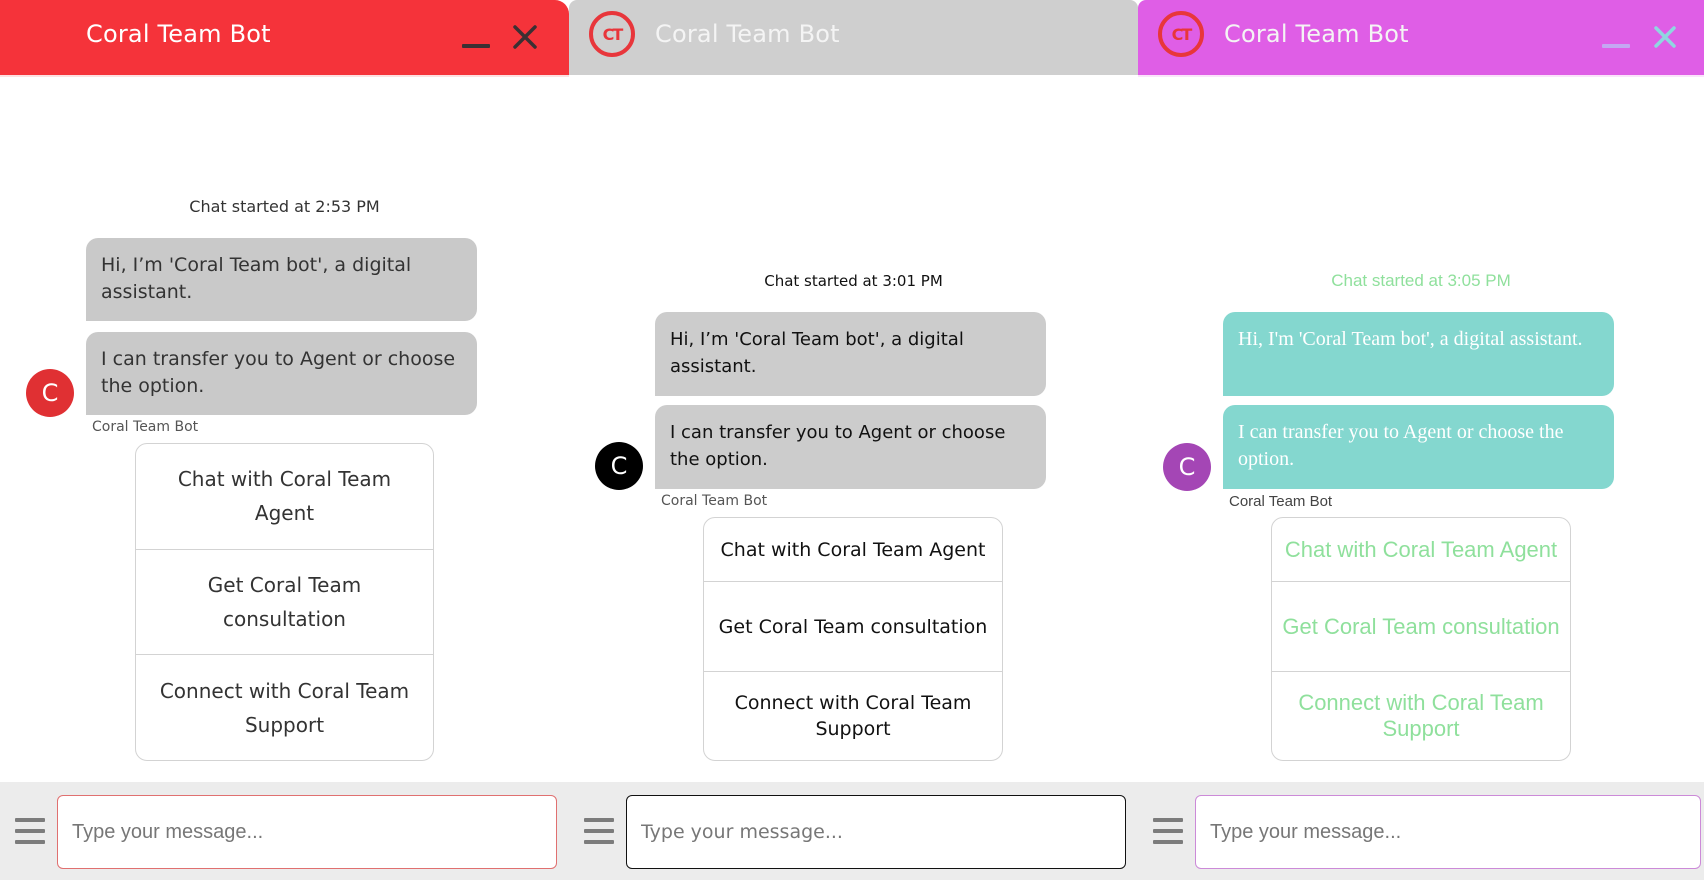  What do you see at coordinates (853, 281) in the screenshot?
I see `chat-started-timestamp: Chat started at 3:01 PM` at bounding box center [853, 281].